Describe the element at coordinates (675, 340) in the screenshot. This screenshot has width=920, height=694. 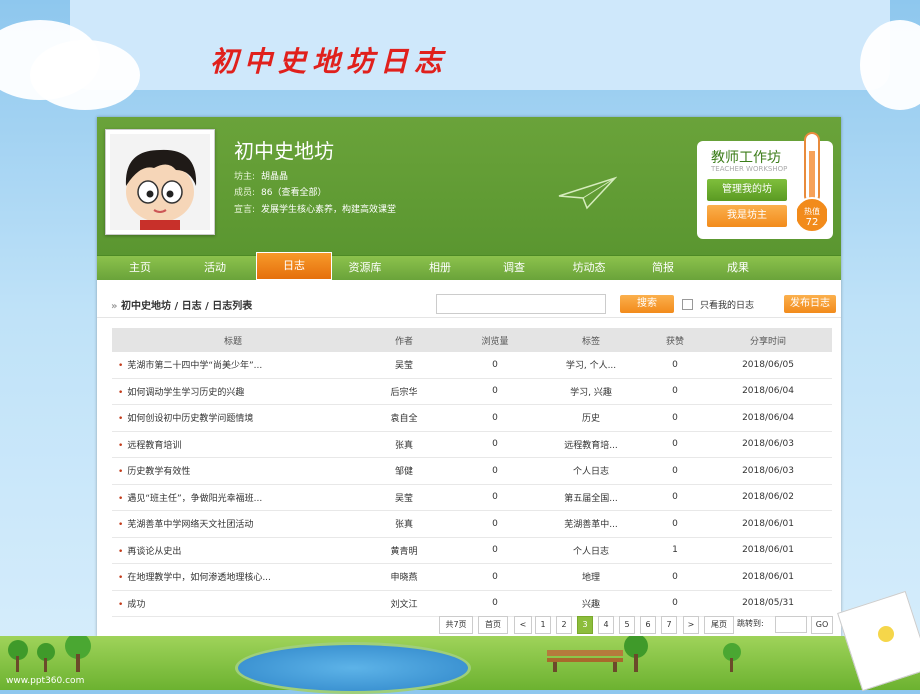
I see `col-likes: 获赞` at that location.